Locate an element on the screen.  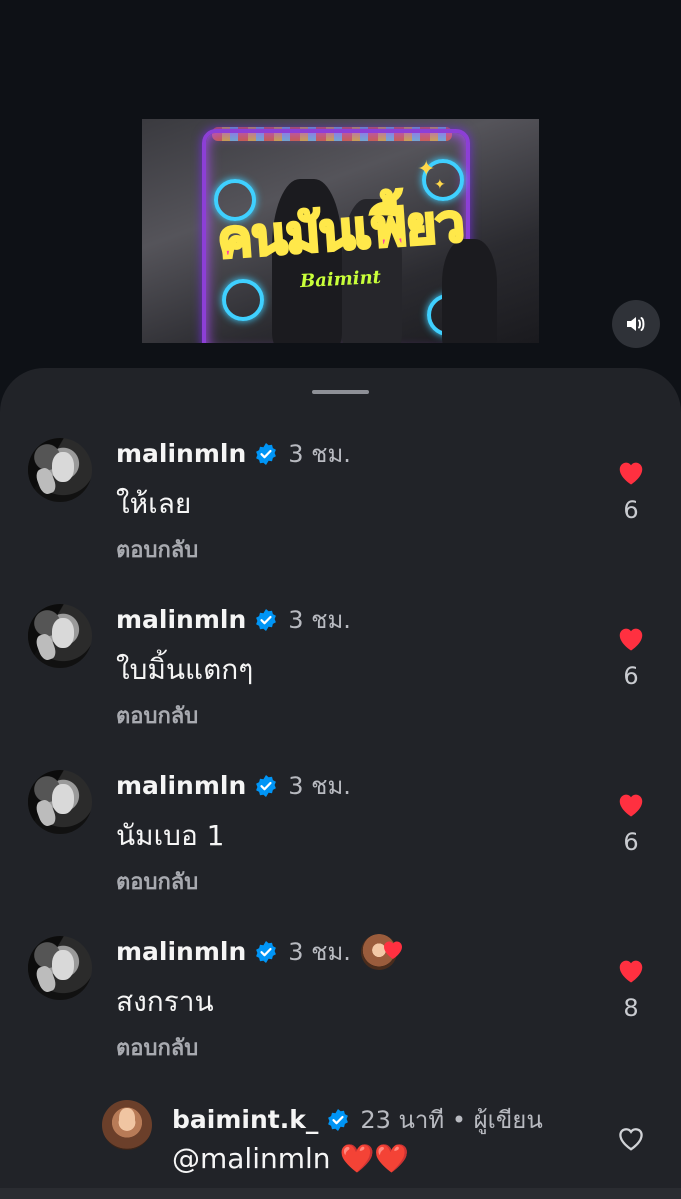
comment-item: malinmln 3 ชม. ใบมิ้นแตกๆ ตอบกลับ 6 is located at coordinates (340, 673).